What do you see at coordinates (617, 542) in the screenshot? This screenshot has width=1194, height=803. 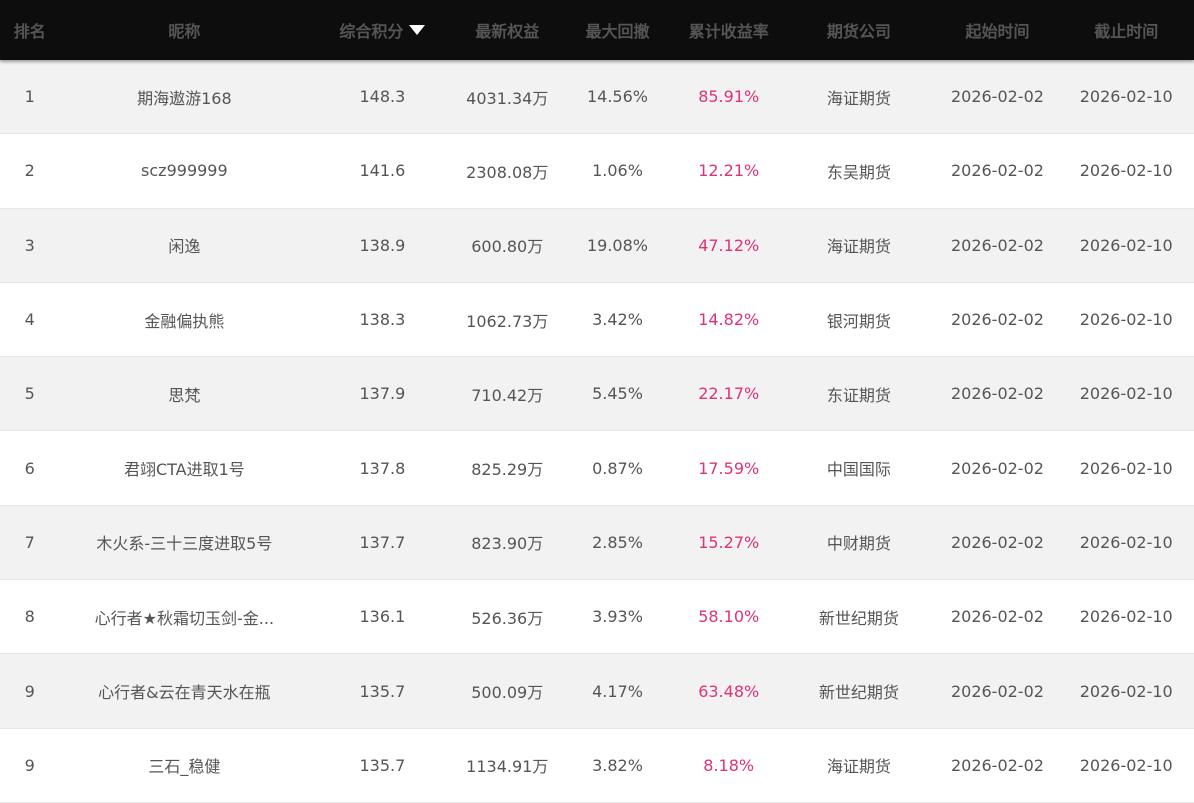 I see `drawdown-cell: 2.85%` at bounding box center [617, 542].